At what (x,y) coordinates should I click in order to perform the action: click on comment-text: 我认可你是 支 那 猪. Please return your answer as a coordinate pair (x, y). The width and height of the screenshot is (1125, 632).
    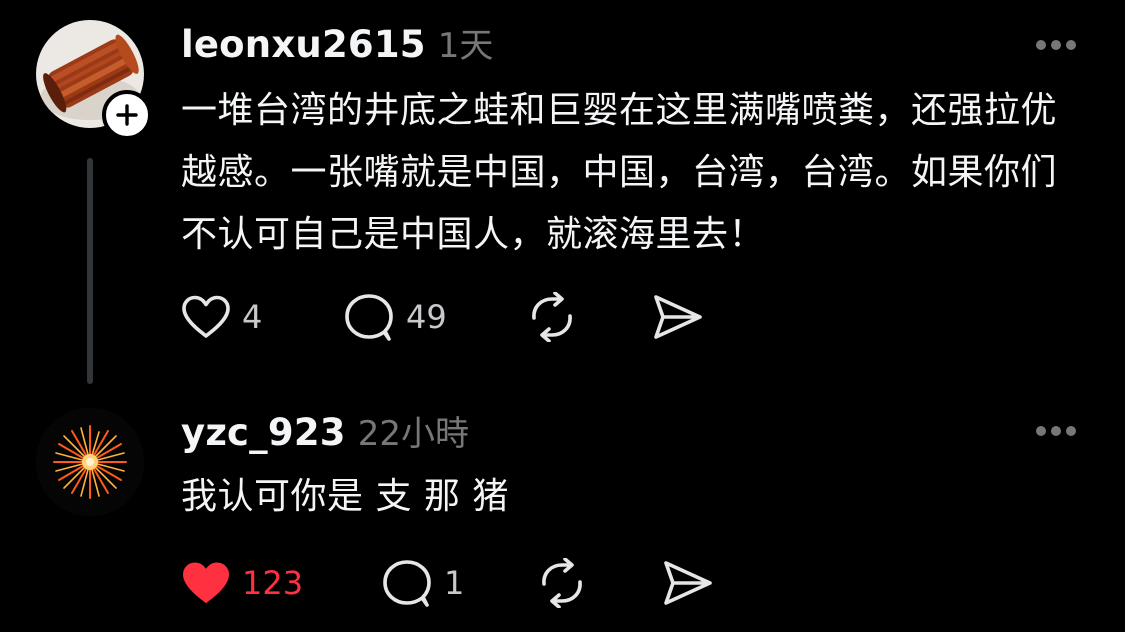
    Looking at the image, I should click on (345, 496).